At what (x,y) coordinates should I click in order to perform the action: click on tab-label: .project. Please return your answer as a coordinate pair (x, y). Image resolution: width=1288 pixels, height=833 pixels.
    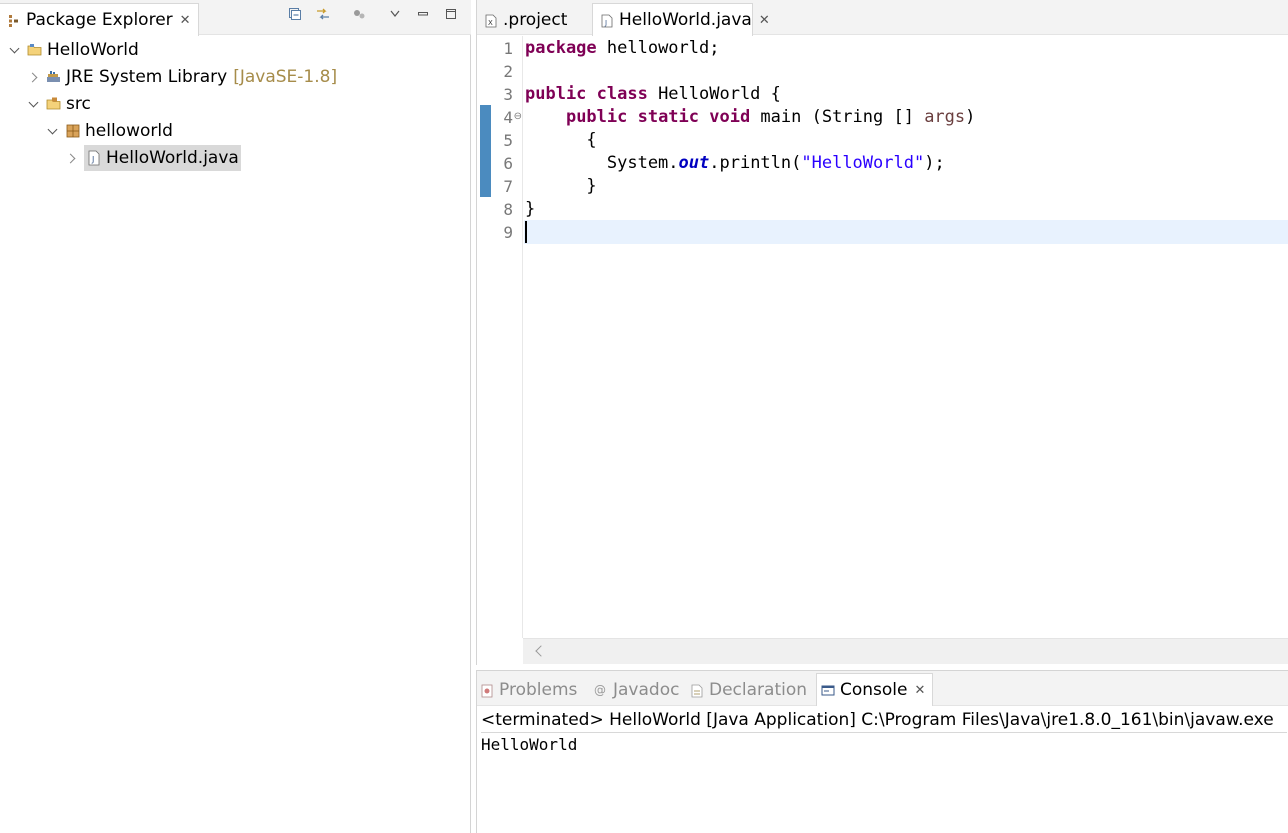
    Looking at the image, I should click on (535, 19).